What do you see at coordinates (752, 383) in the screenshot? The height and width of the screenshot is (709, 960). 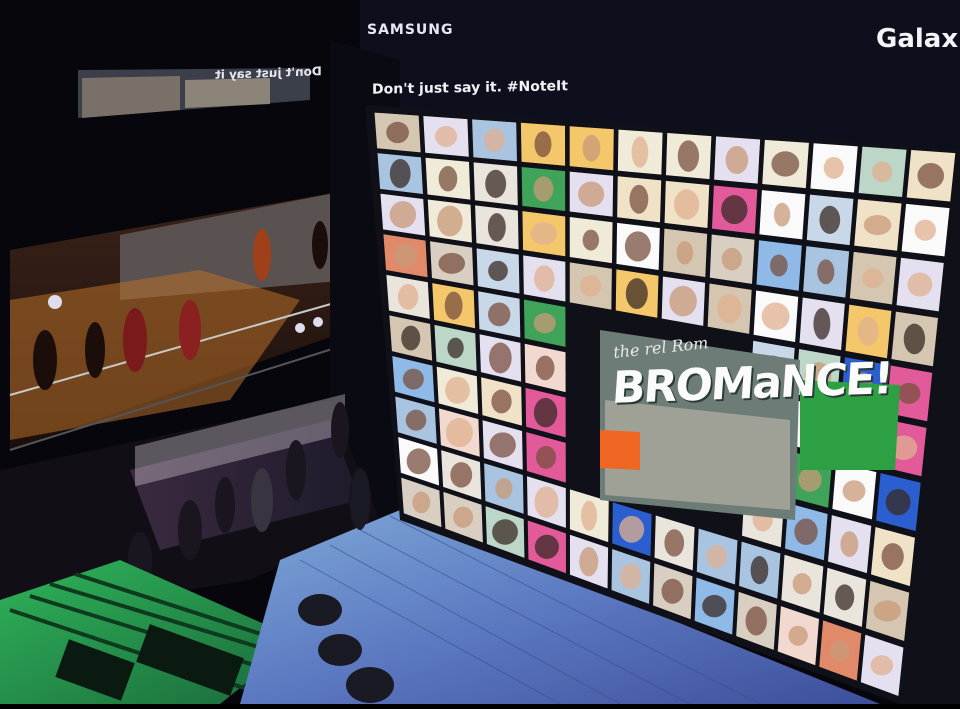 I see `mural-title: BROMaNCE!` at bounding box center [752, 383].